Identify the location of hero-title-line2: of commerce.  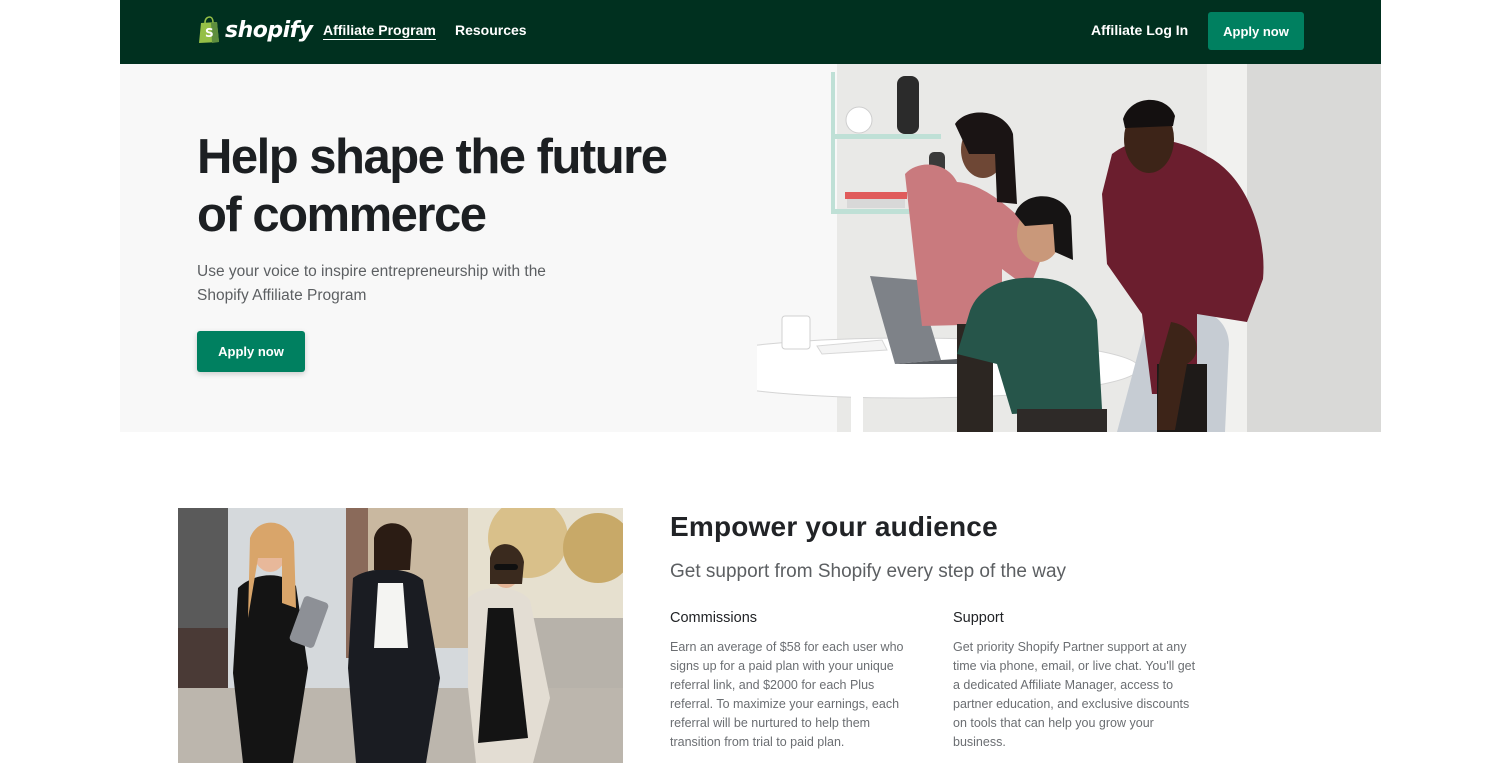
(342, 215).